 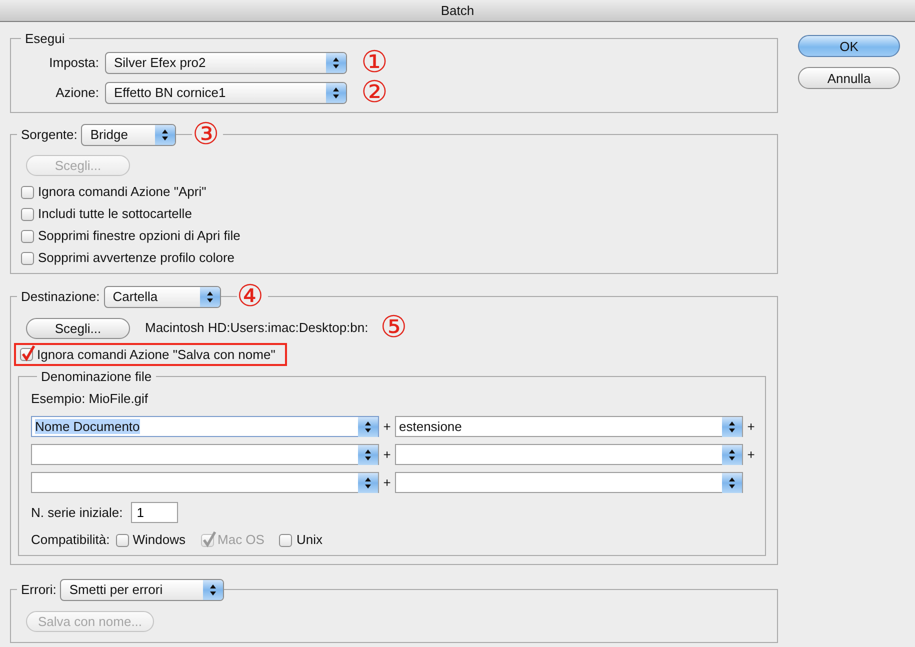 What do you see at coordinates (226, 63) in the screenshot?
I see `dropdown: Silver Efex pro2` at bounding box center [226, 63].